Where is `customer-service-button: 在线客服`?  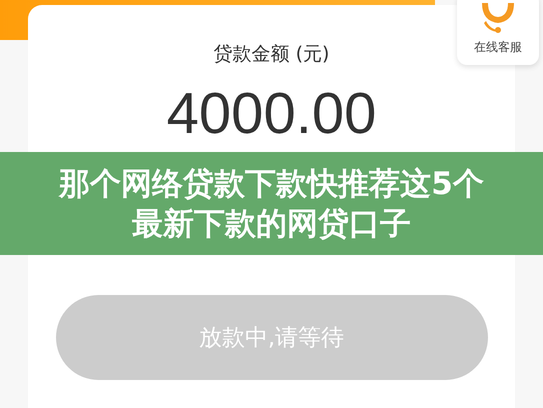
customer-service-button: 在线客服 is located at coordinates (498, 32).